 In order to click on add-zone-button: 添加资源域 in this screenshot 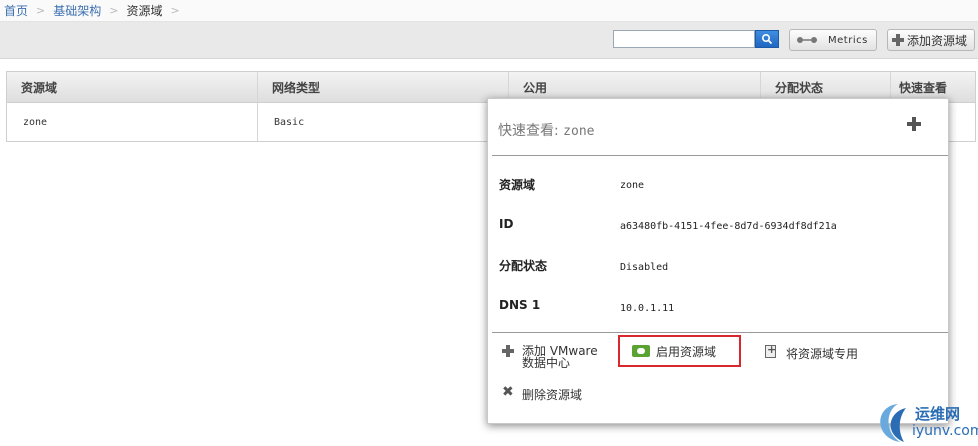, I will do `click(931, 40)`.